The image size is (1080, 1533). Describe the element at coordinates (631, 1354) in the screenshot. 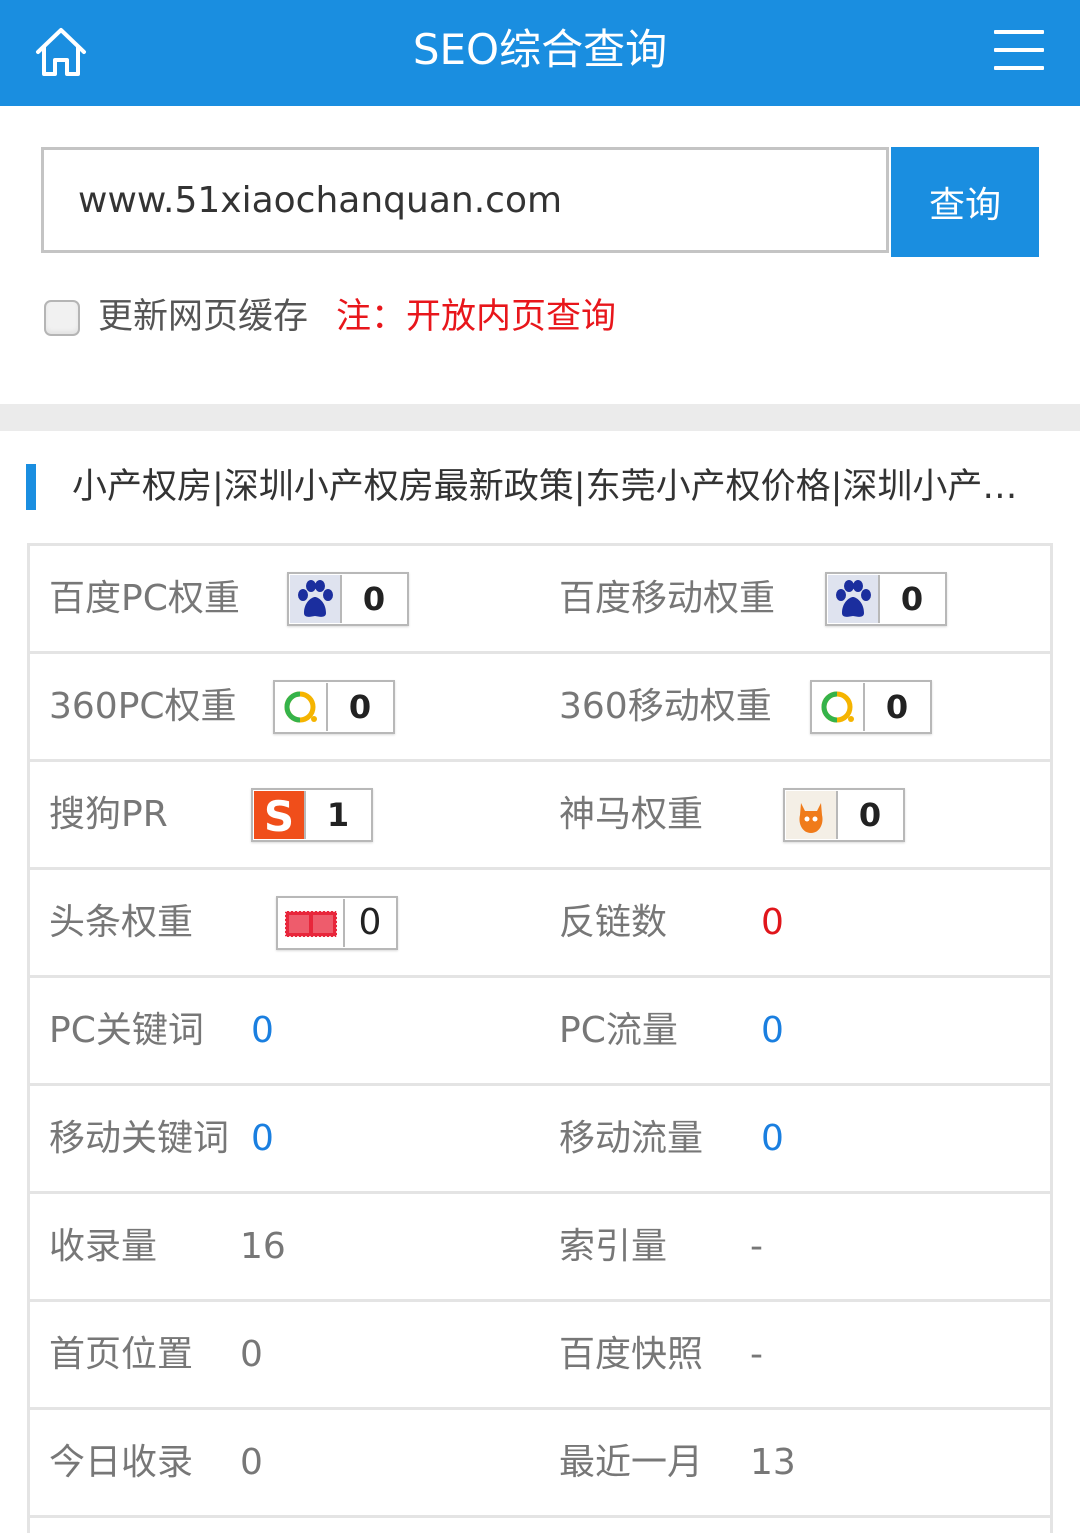

I see `baidu-snapshot-label: 百度快照` at that location.